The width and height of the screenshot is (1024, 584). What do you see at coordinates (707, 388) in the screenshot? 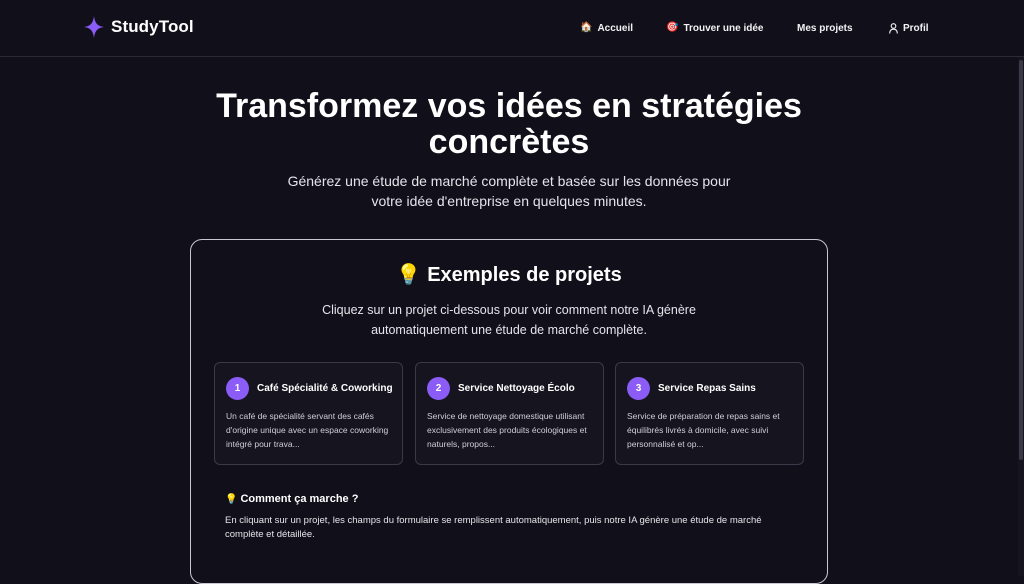
I see `card-title: Service Repas Sains` at bounding box center [707, 388].